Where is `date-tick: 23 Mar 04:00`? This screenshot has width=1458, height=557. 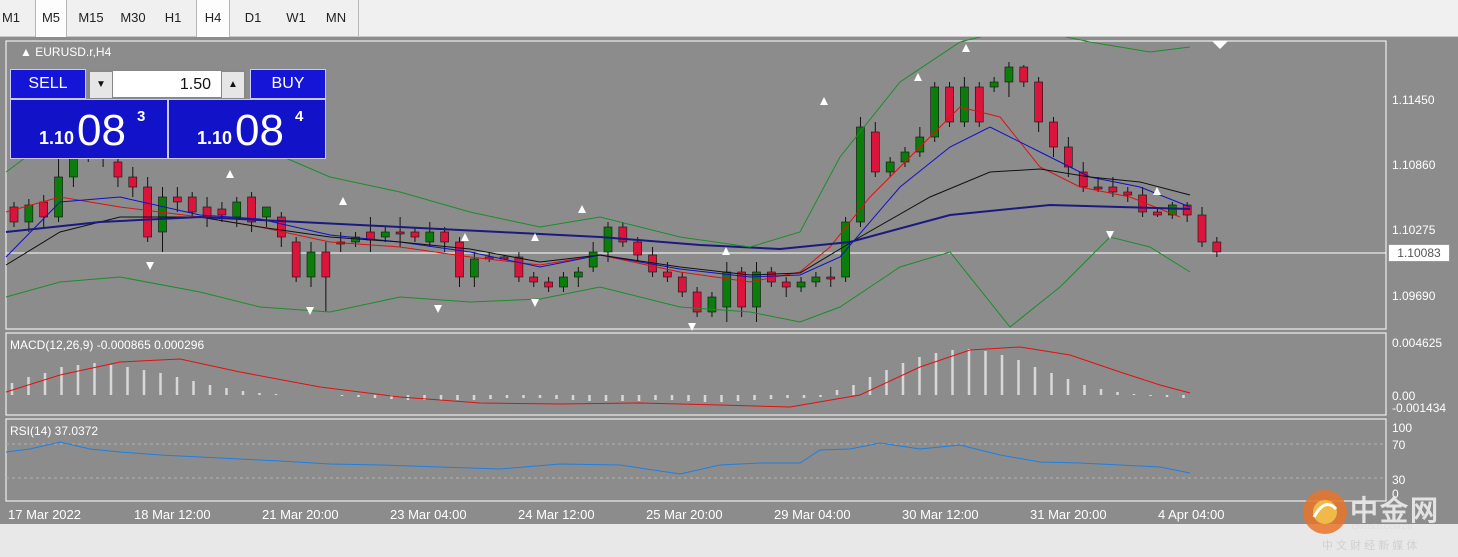 date-tick: 23 Mar 04:00 is located at coordinates (428, 514).